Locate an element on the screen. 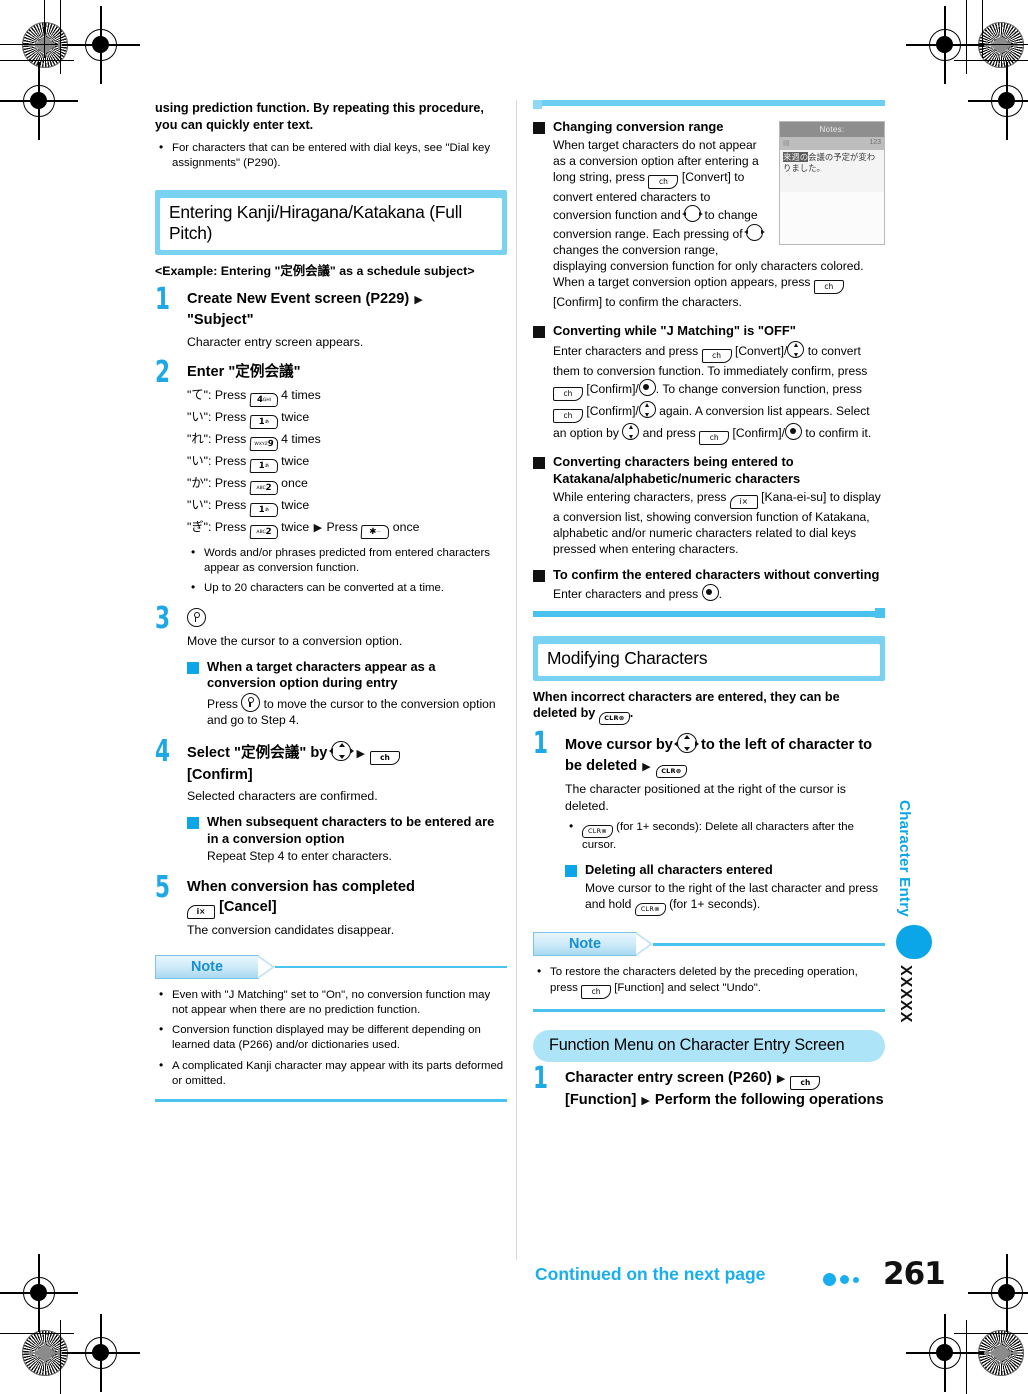 This screenshot has width=1028, height=1394. dot-small is located at coordinates (856, 1279).